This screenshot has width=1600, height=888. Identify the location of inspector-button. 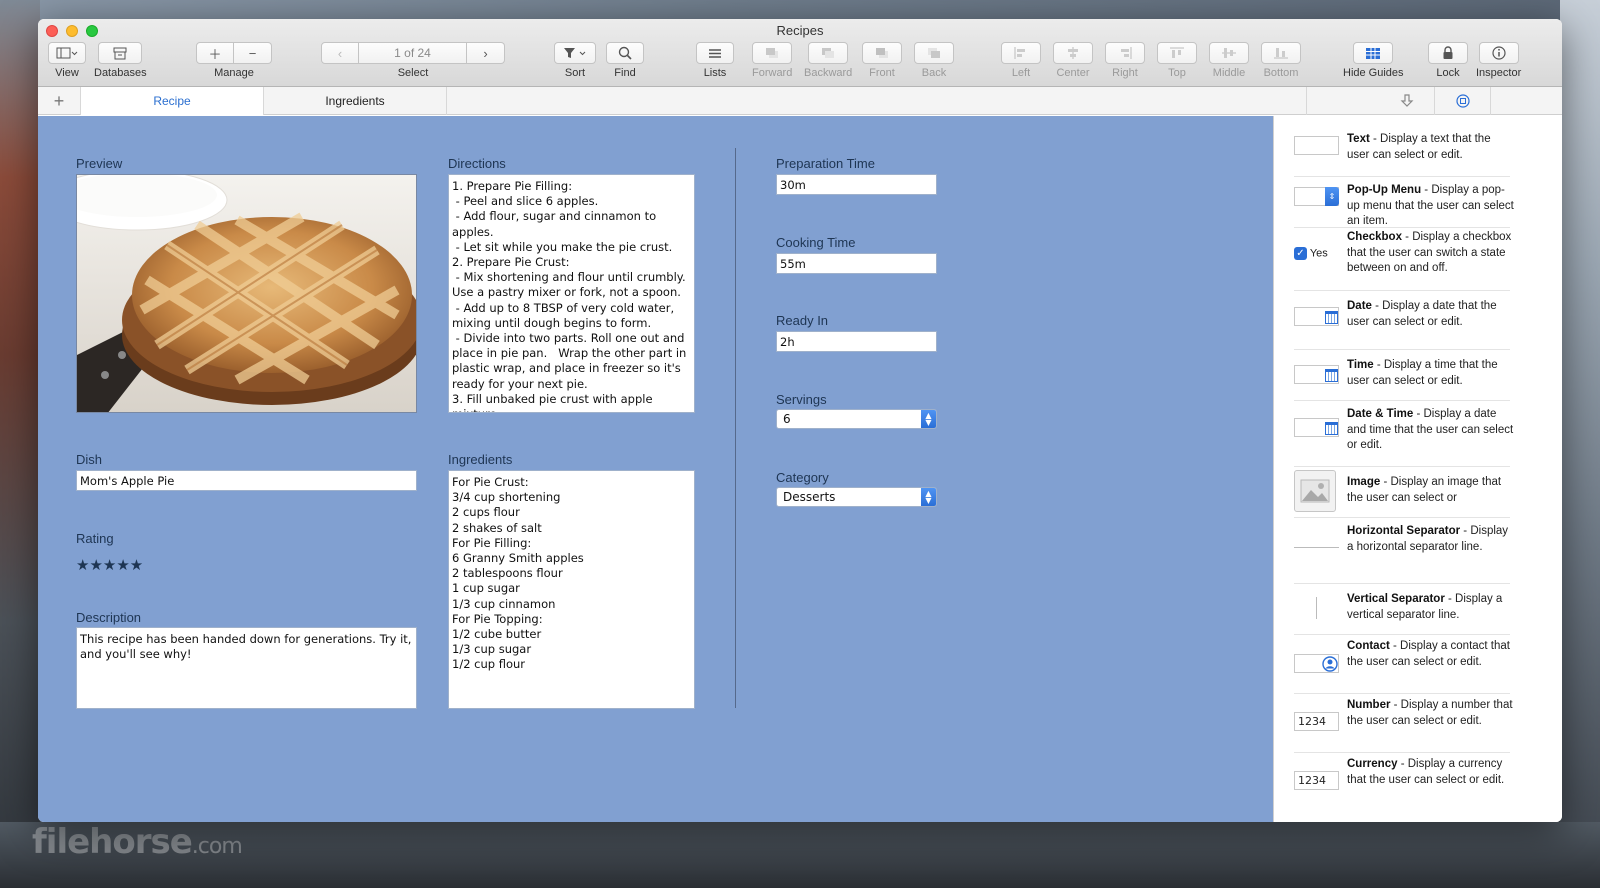
(1498, 53).